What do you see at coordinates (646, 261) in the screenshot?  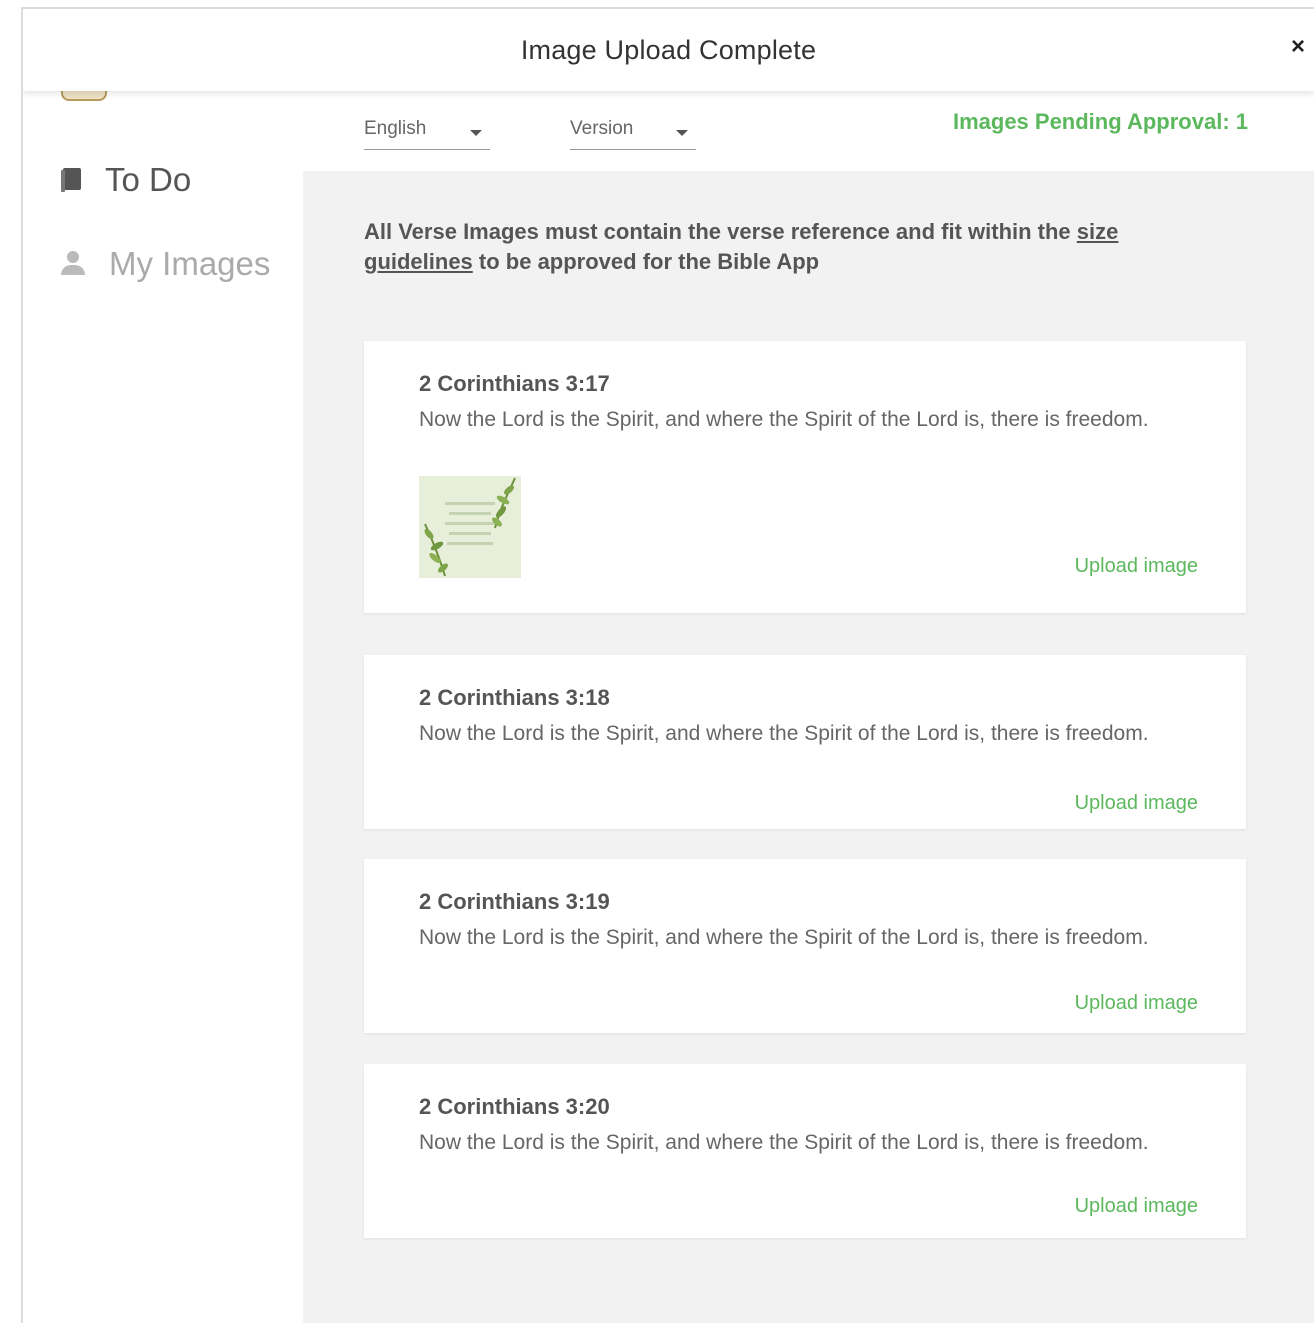 I see `notice-text-end: to be approved for the Bible App` at bounding box center [646, 261].